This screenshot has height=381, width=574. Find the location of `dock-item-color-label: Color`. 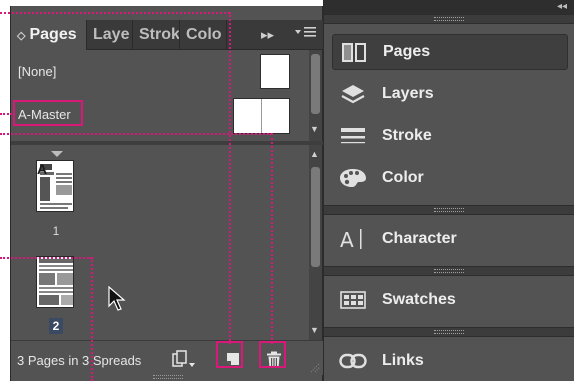

dock-item-color-label: Color is located at coordinates (403, 177).